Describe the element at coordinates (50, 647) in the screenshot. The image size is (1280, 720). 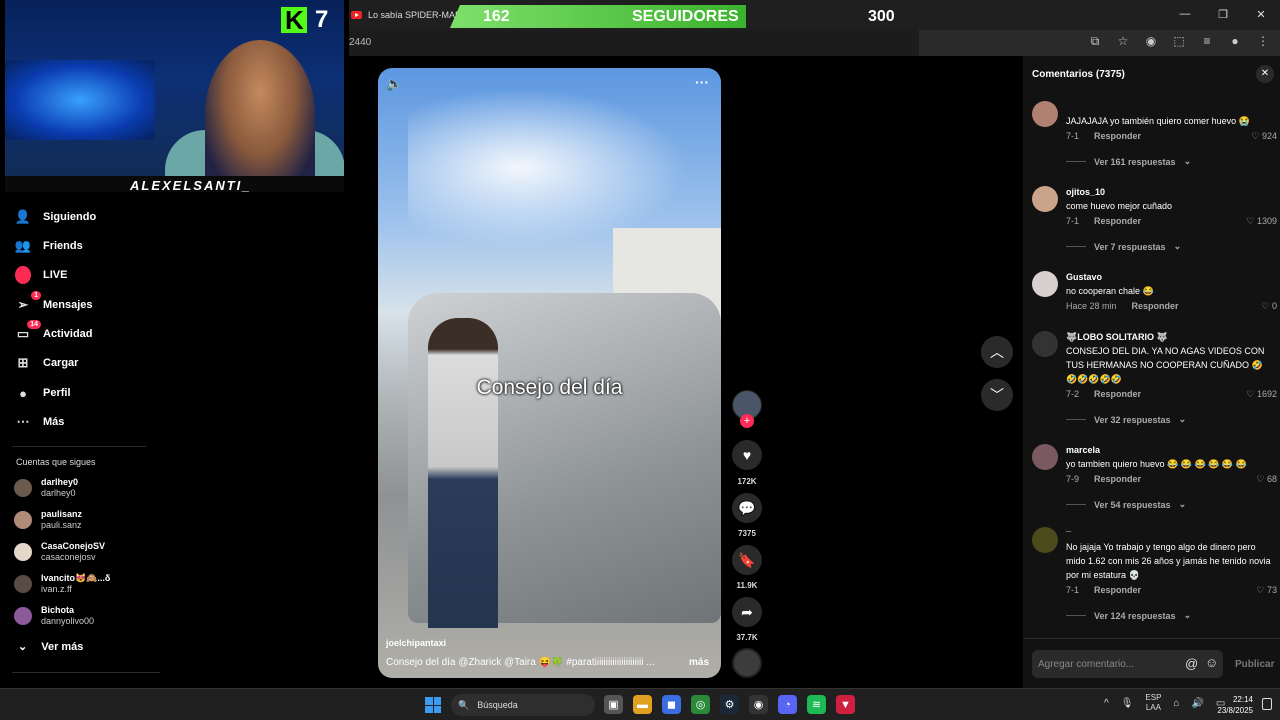
I see `see-more-button: ⌄ Ver más` at that location.